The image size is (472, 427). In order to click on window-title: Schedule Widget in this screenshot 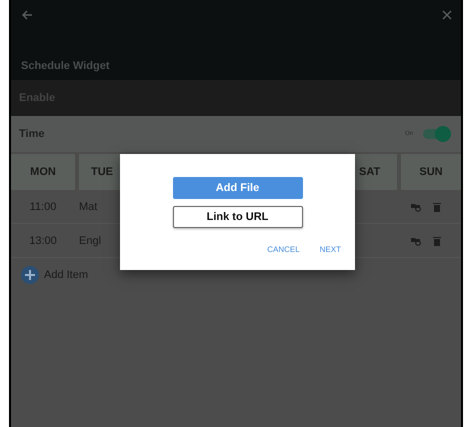, I will do `click(66, 66)`.